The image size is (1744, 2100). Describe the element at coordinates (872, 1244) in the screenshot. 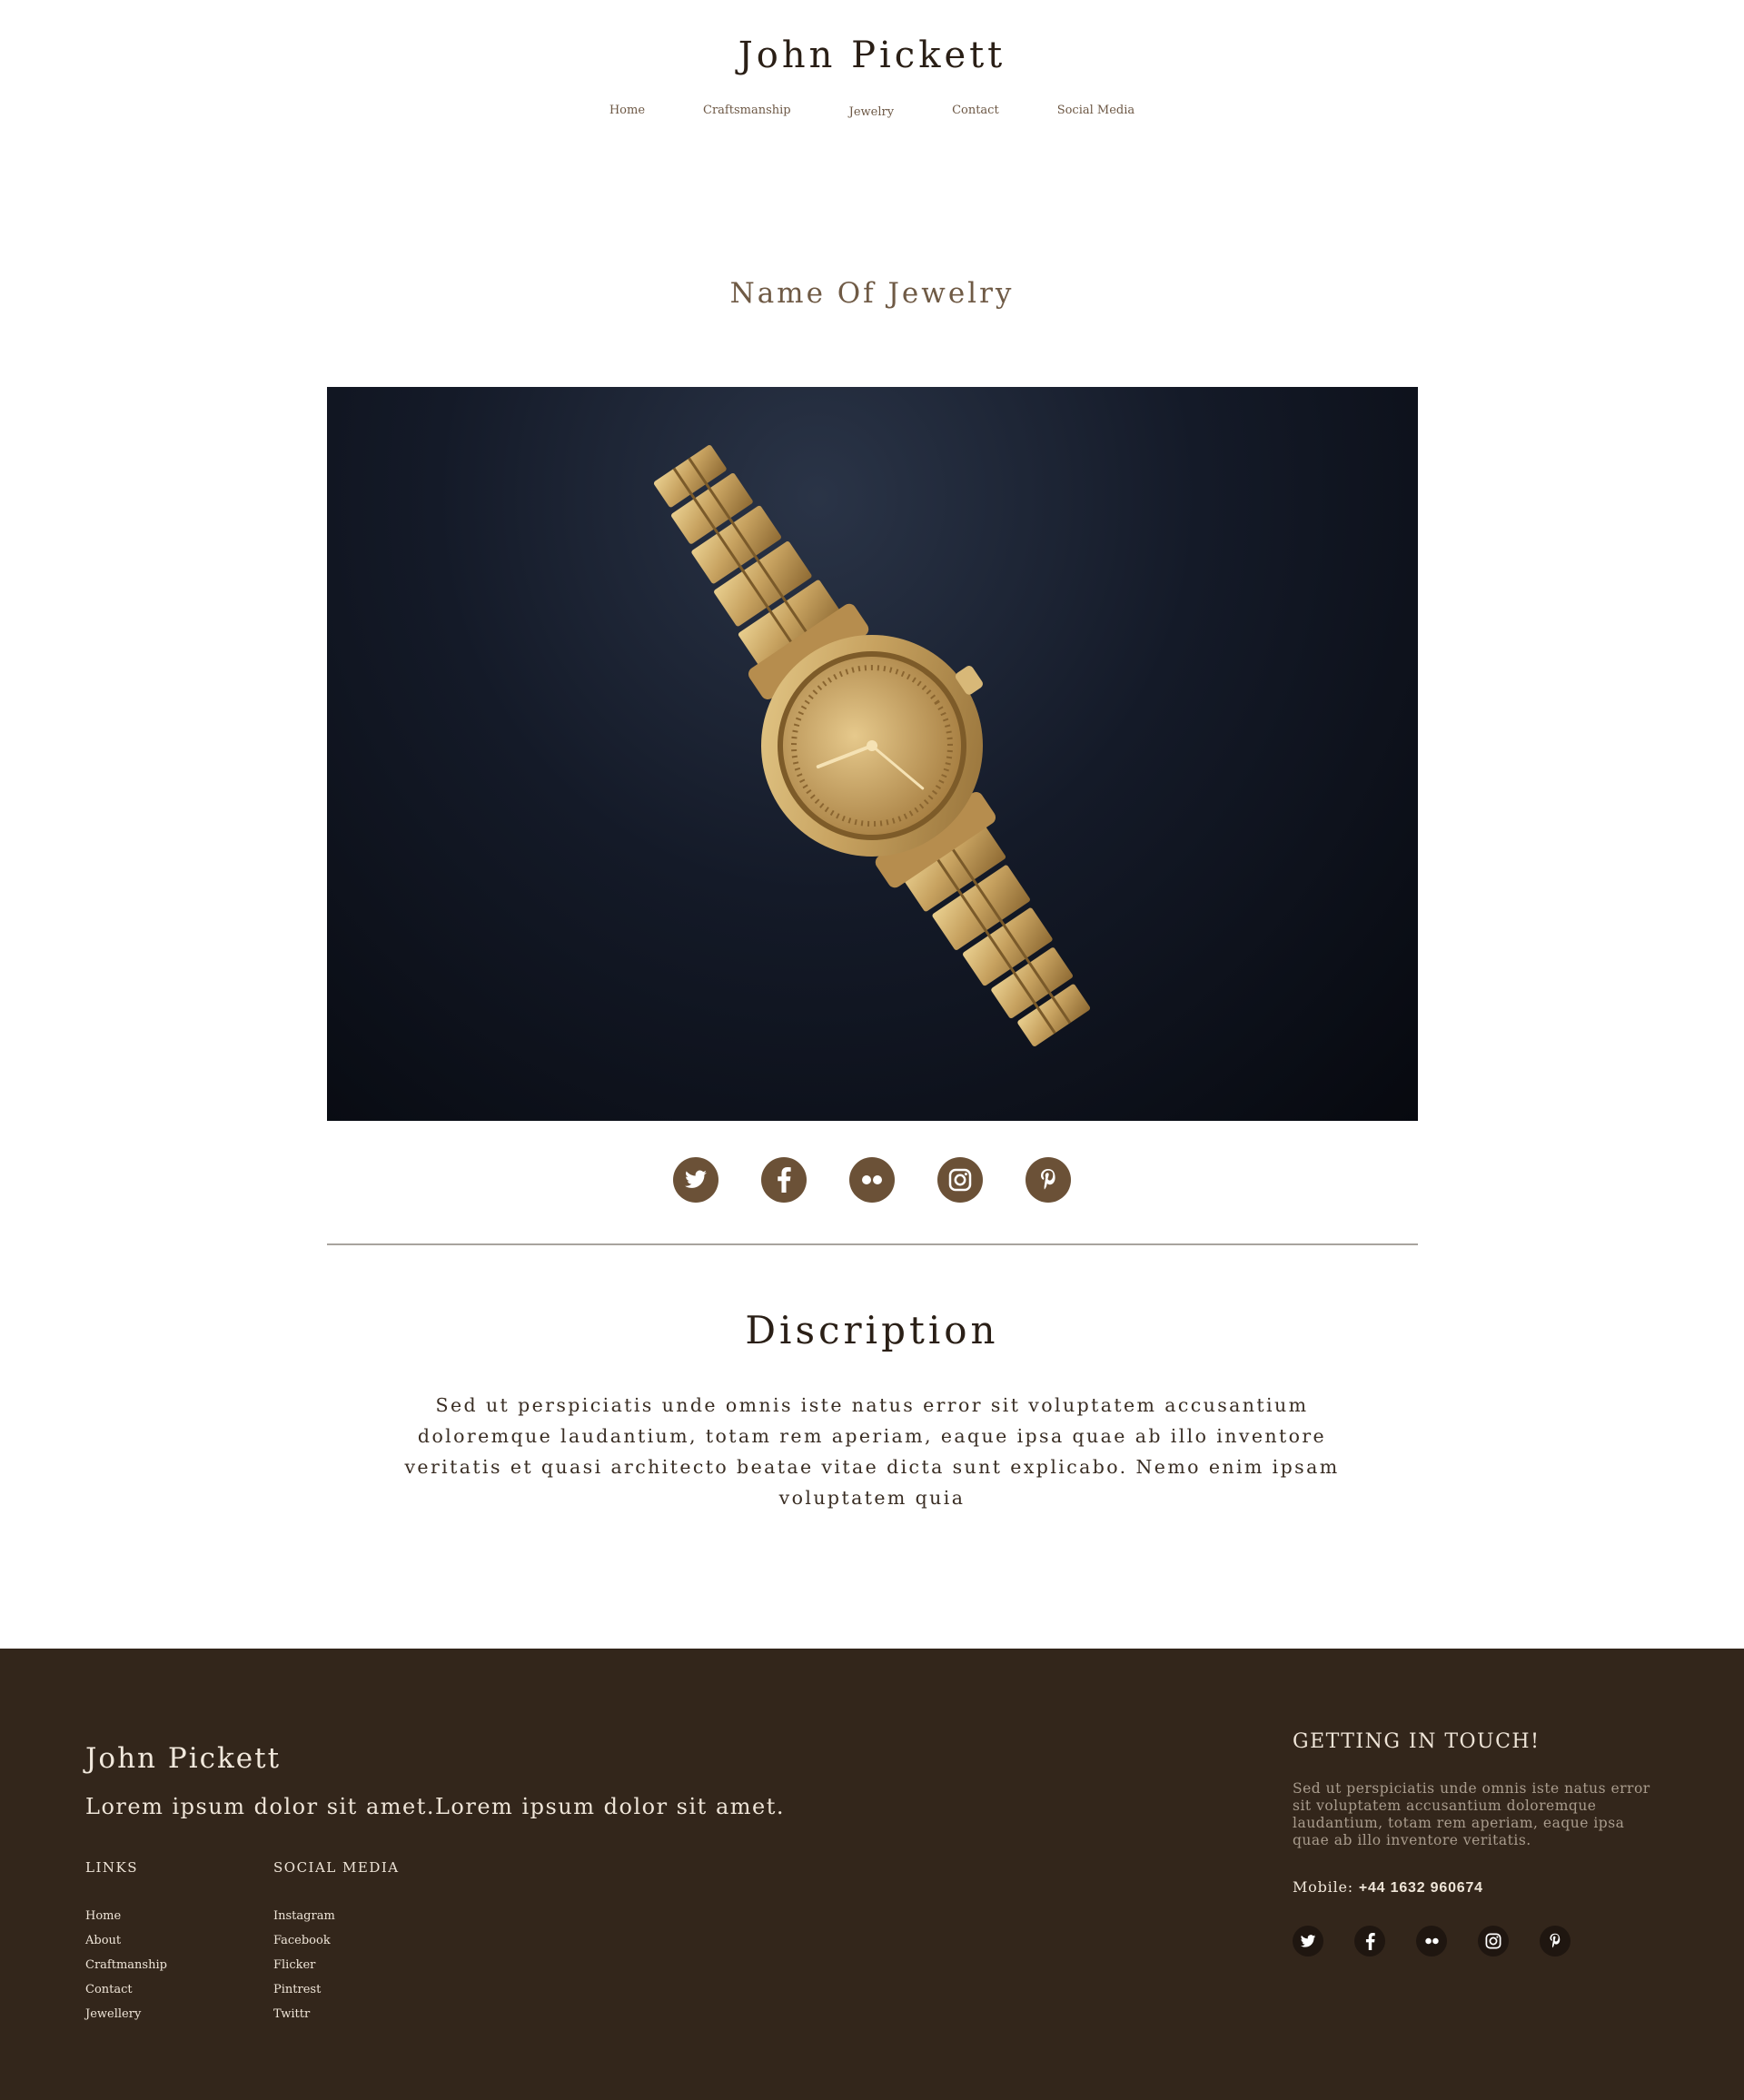

I see `divider` at that location.